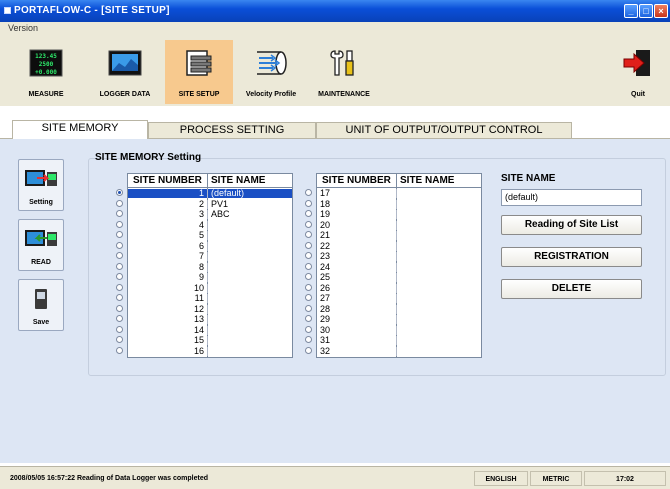 This screenshot has width=670, height=489. Describe the element at coordinates (399, 214) in the screenshot. I see `table-row: 19` at that location.